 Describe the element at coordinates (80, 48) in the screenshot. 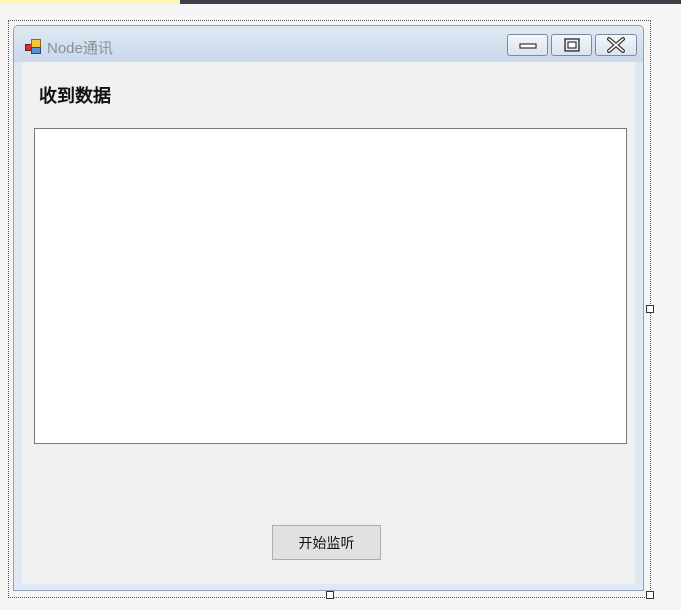

I see `window-title: Node通讯` at that location.